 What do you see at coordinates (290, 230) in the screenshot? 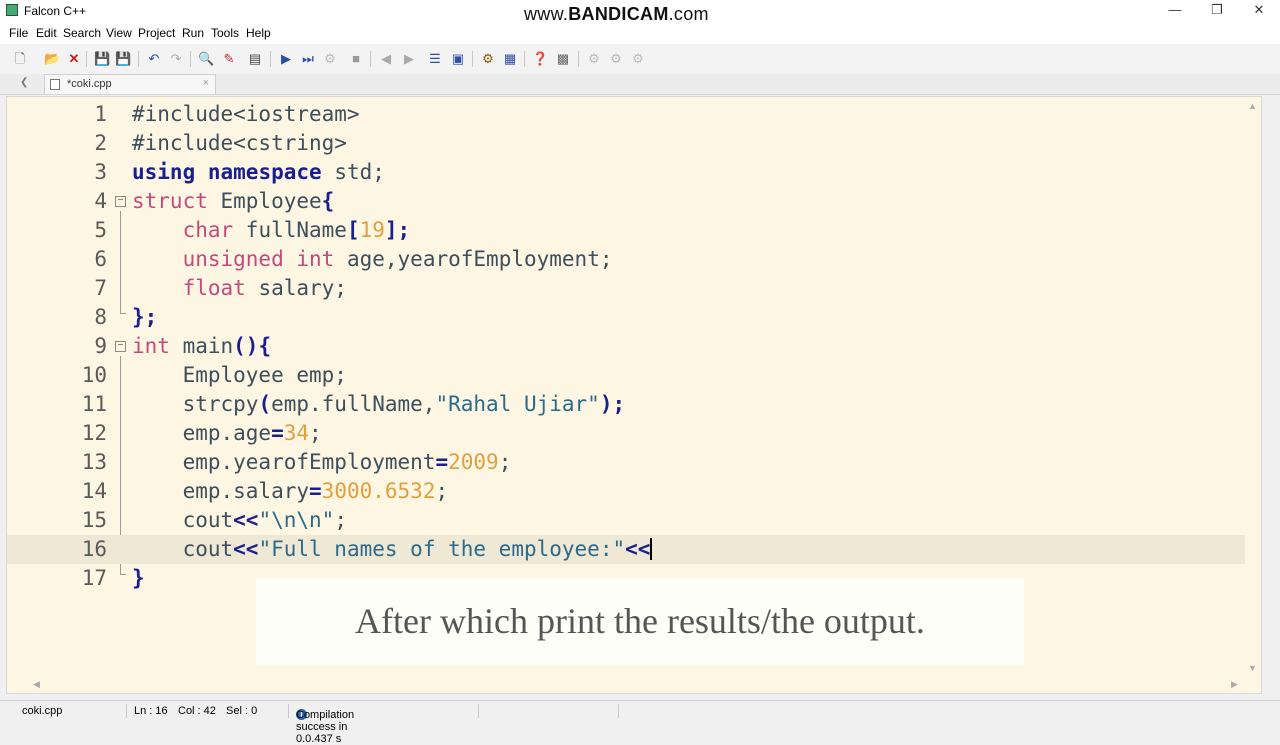
I see `code-fragment: fullName` at bounding box center [290, 230].